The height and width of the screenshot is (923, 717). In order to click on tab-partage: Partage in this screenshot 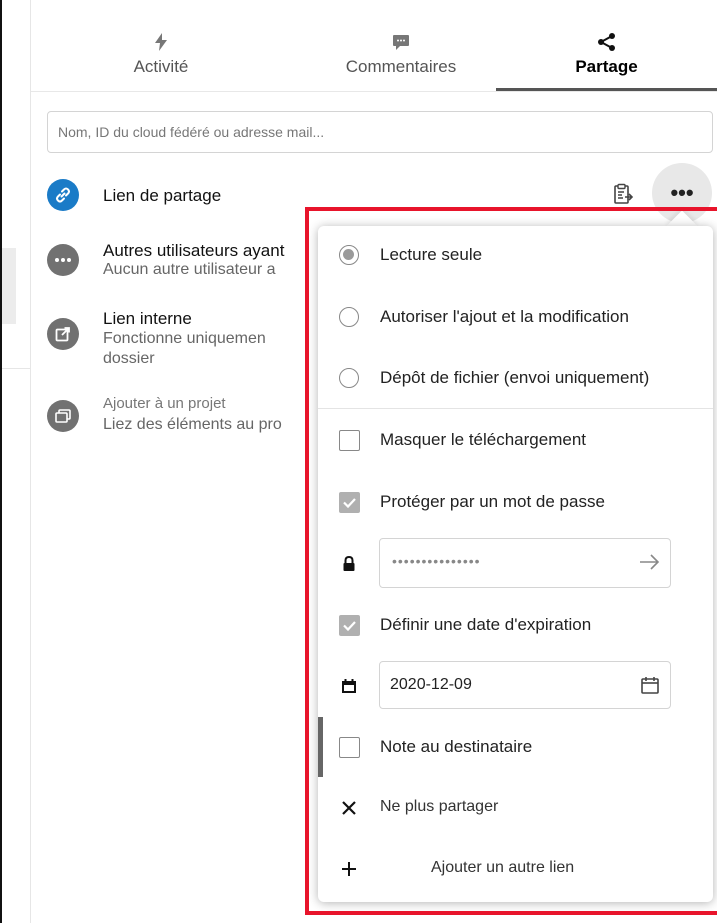, I will do `click(606, 46)`.